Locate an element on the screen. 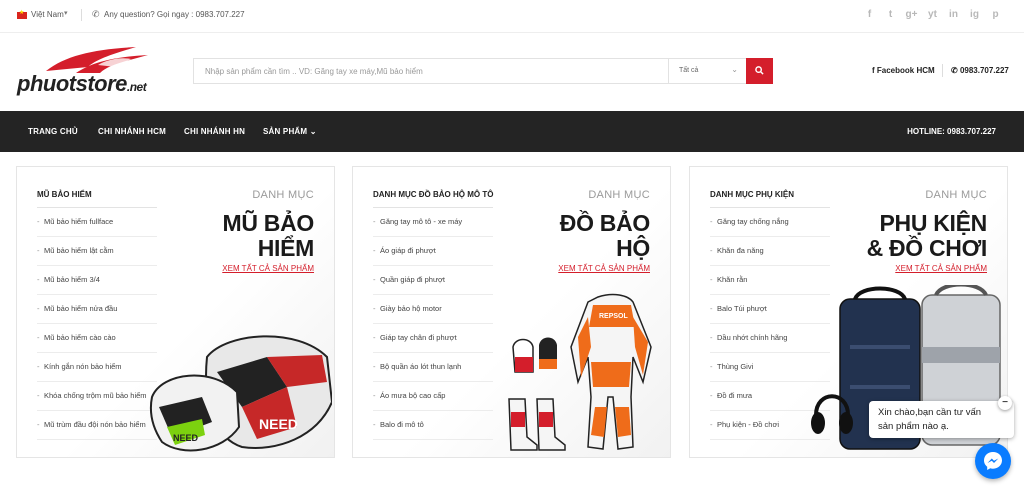 This screenshot has width=1024, height=492. chat-greeting-line: Xin chào,bạn cần tư vấn is located at coordinates (930, 412).